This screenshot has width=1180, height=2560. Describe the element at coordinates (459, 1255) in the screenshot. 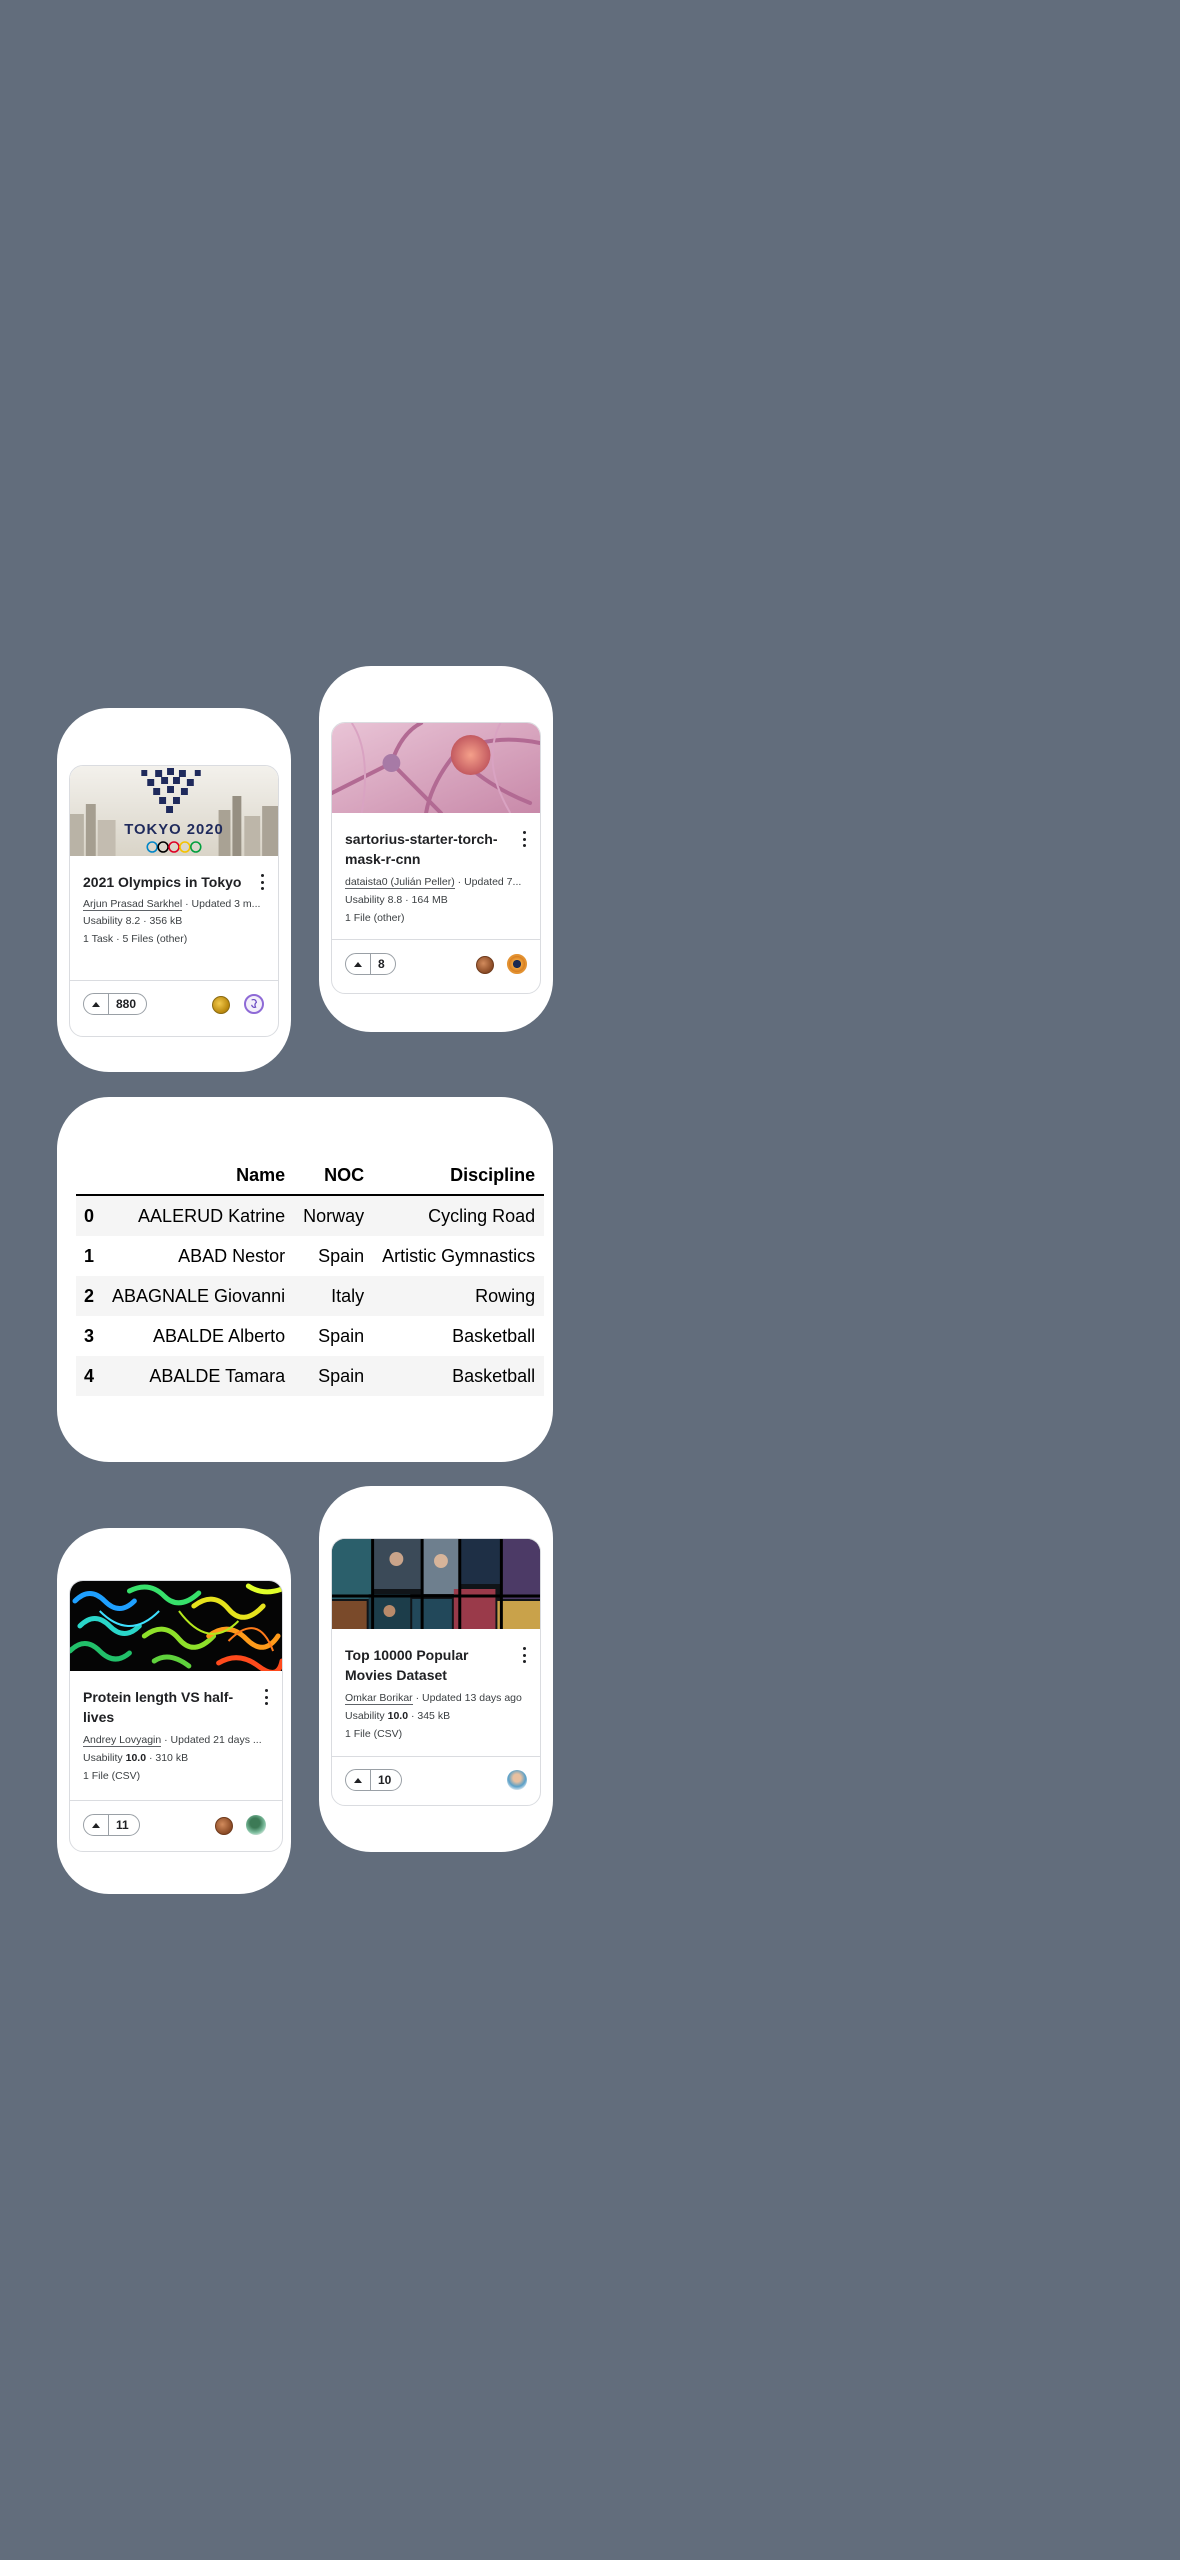

I see `cell-discipline: Artistic Gymnastics` at that location.